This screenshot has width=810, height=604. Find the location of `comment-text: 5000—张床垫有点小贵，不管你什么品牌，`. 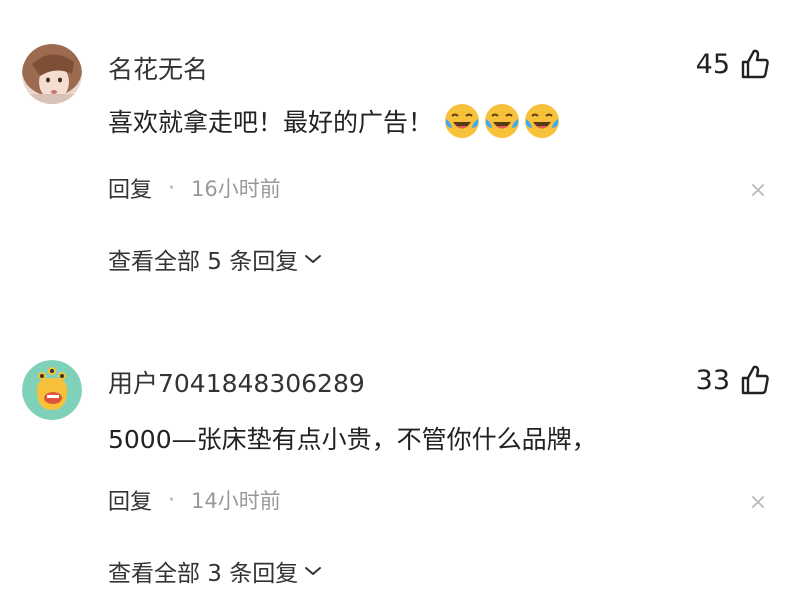

comment-text: 5000—张床垫有点小贵，不管你什么品牌， is located at coordinates (352, 438).